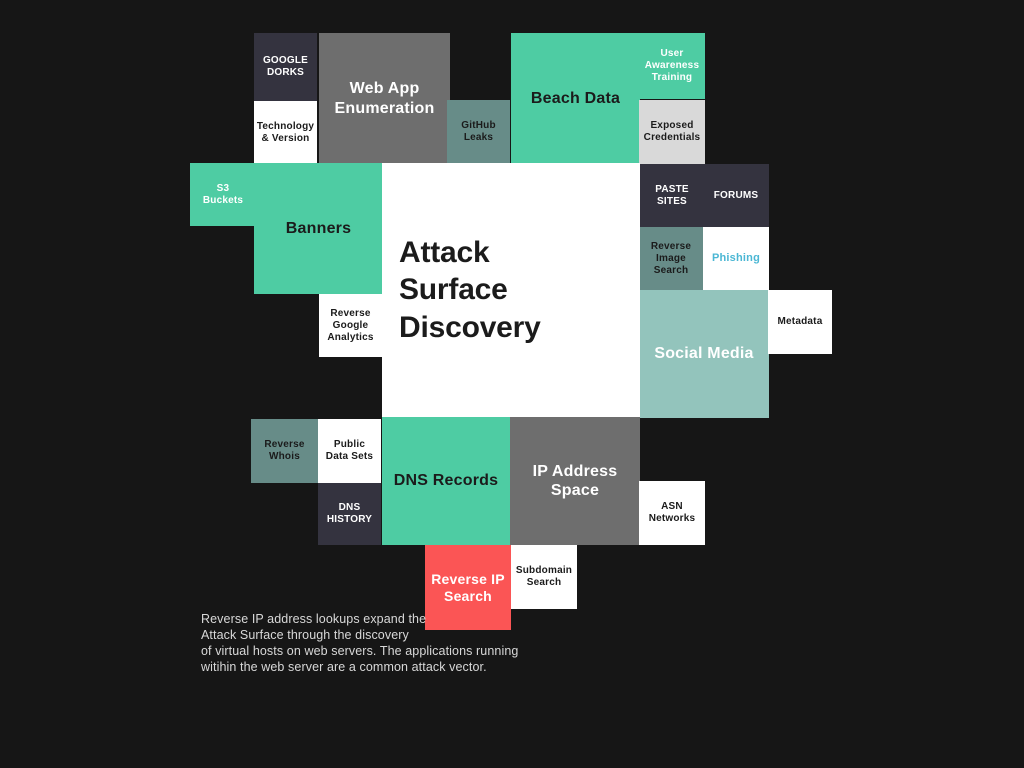  Describe the element at coordinates (672, 513) in the screenshot. I see `tile-asn-networks: ASN Networks` at that location.